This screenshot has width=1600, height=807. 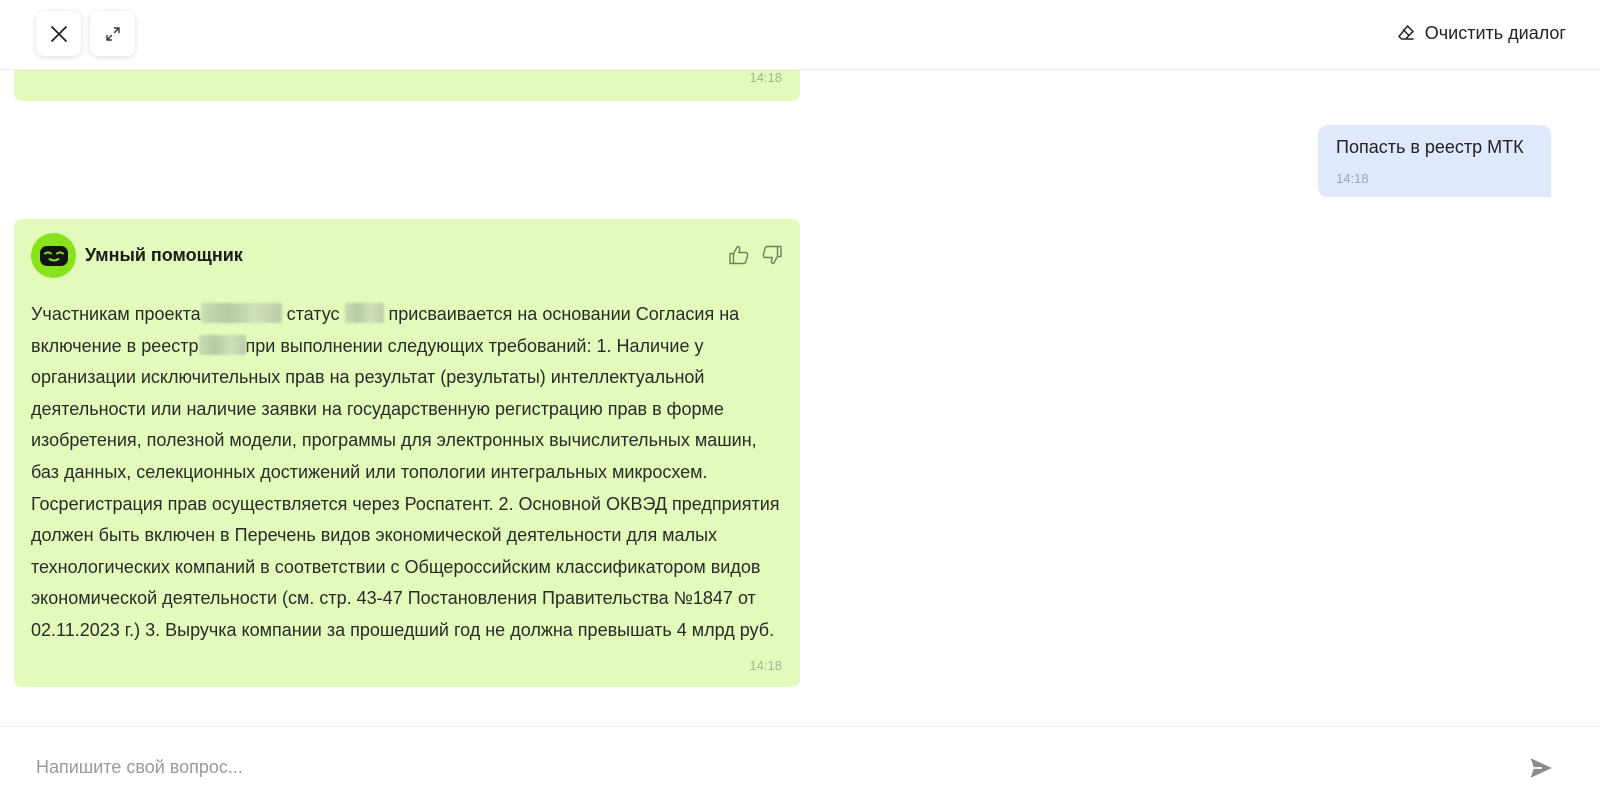 I want to click on user-message-text: Попасть в реестр МТК, so click(x=1430, y=147).